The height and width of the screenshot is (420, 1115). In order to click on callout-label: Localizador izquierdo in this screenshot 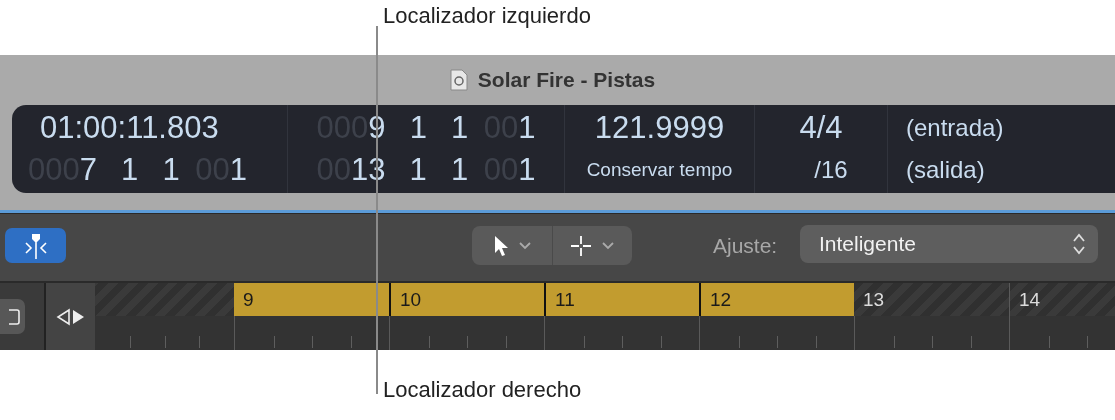, I will do `click(487, 15)`.